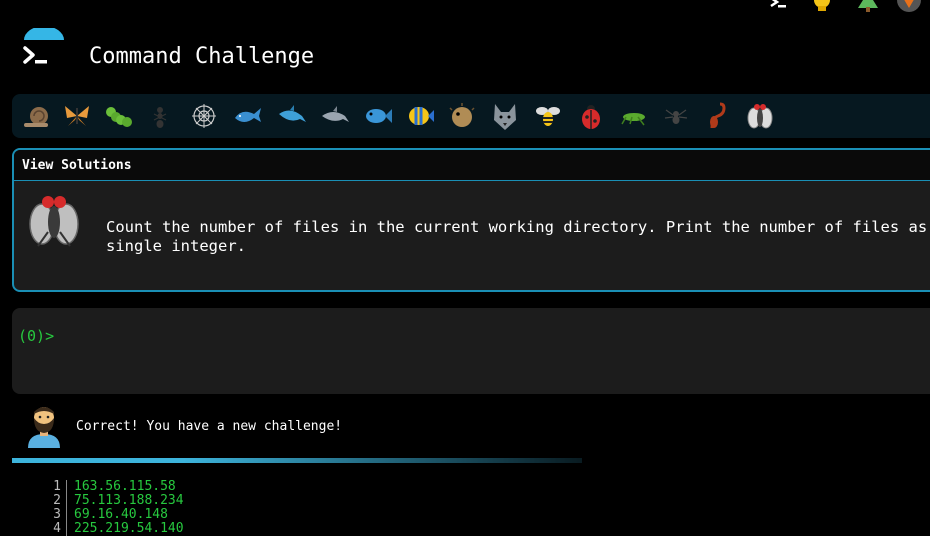  What do you see at coordinates (297, 460) in the screenshot?
I see `progress-bar` at bounding box center [297, 460].